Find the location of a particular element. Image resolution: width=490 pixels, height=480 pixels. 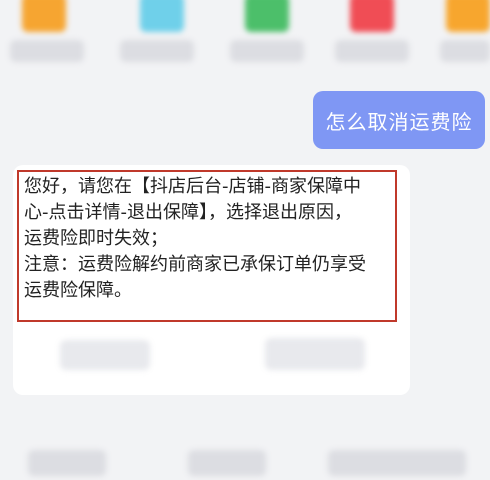

user-message-text: 怎么取消运费险 is located at coordinates (399, 121).